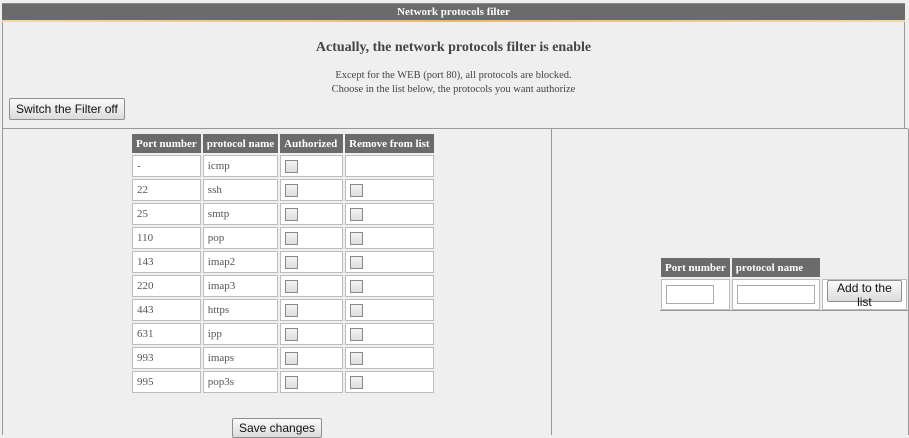  What do you see at coordinates (240, 190) in the screenshot?
I see `protocol-name-cell: ssh` at bounding box center [240, 190].